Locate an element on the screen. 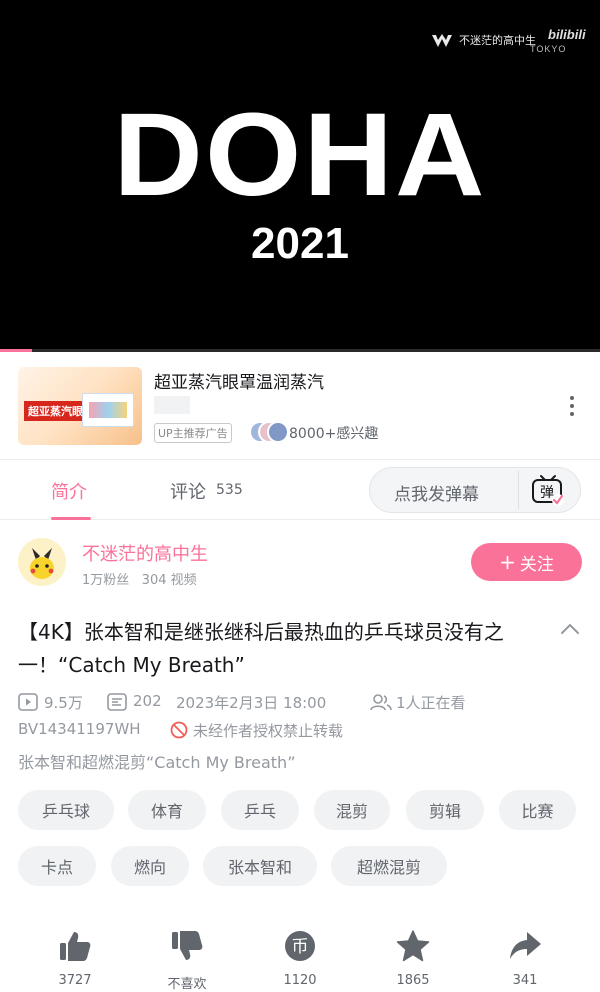  coin-char: 币 is located at coordinates (300, 947).